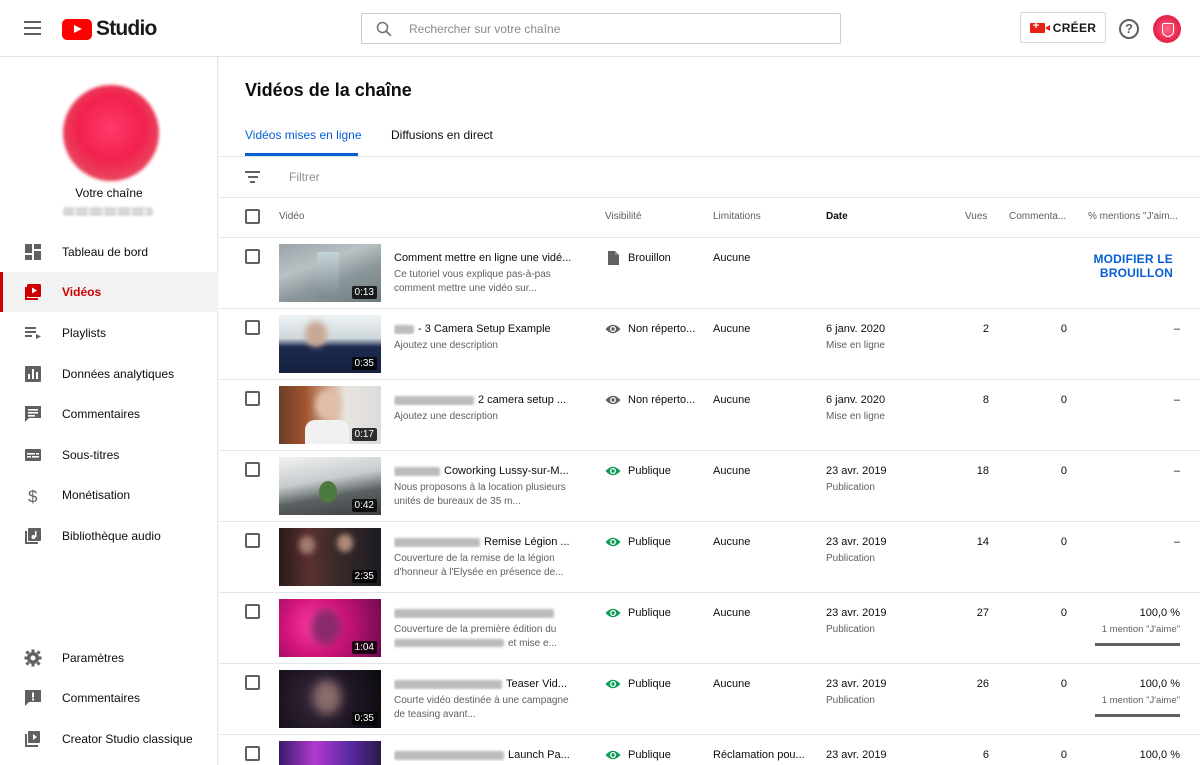 The width and height of the screenshot is (1200, 765). Describe the element at coordinates (109, 333) in the screenshot. I see `sidebar-item-playlists: Playlists` at that location.